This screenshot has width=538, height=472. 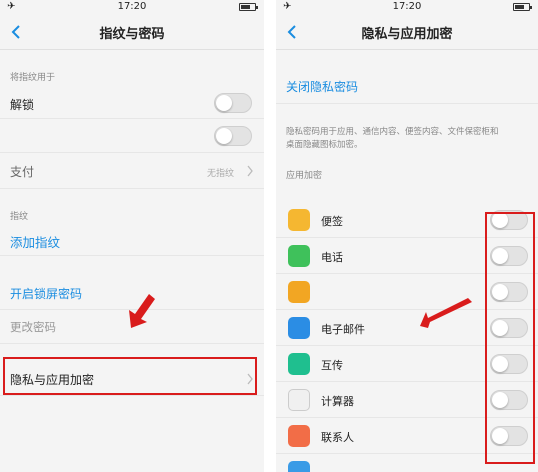 I want to click on pay-row: 支付 无指纹, so click(x=132, y=171).